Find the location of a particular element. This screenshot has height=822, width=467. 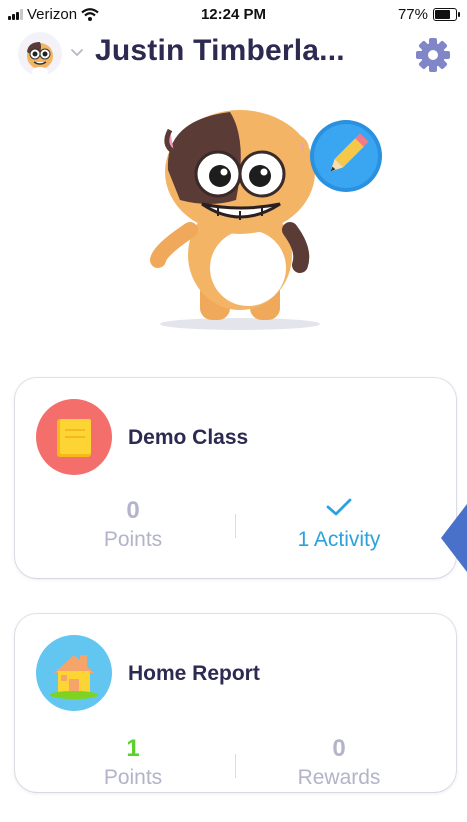

points-stat: 1 Points is located at coordinates (133, 762).